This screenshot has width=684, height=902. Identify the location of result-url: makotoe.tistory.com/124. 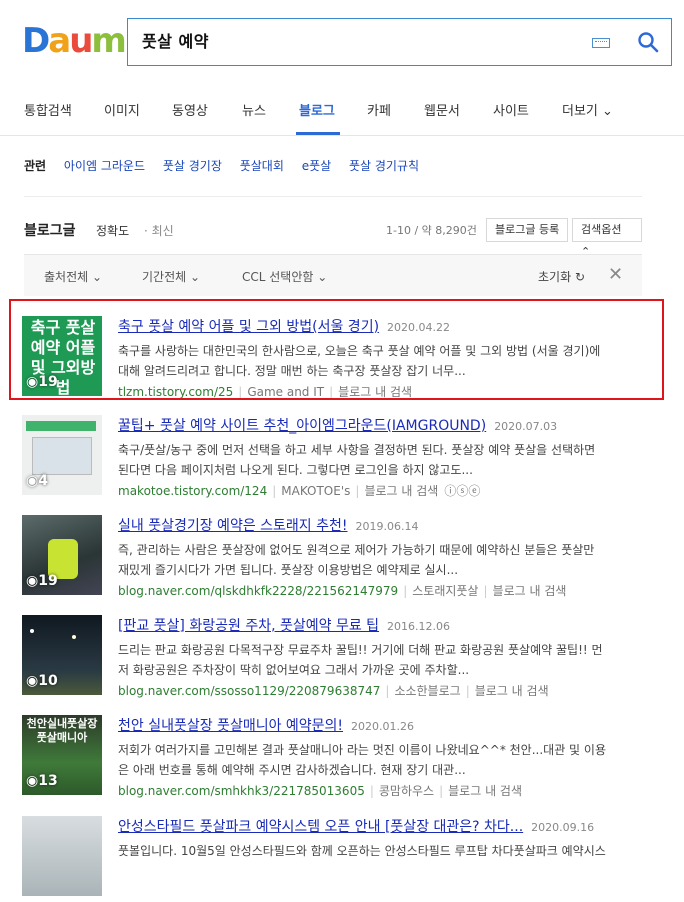
(192, 491).